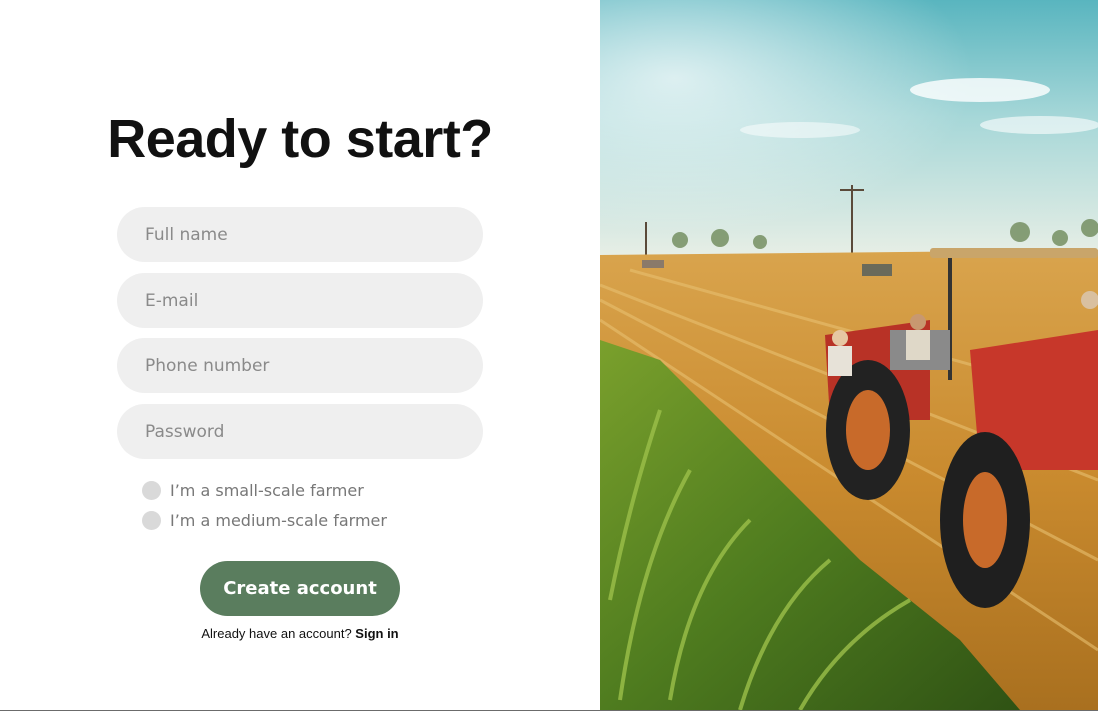  I want to click on email-input, so click(300, 300).